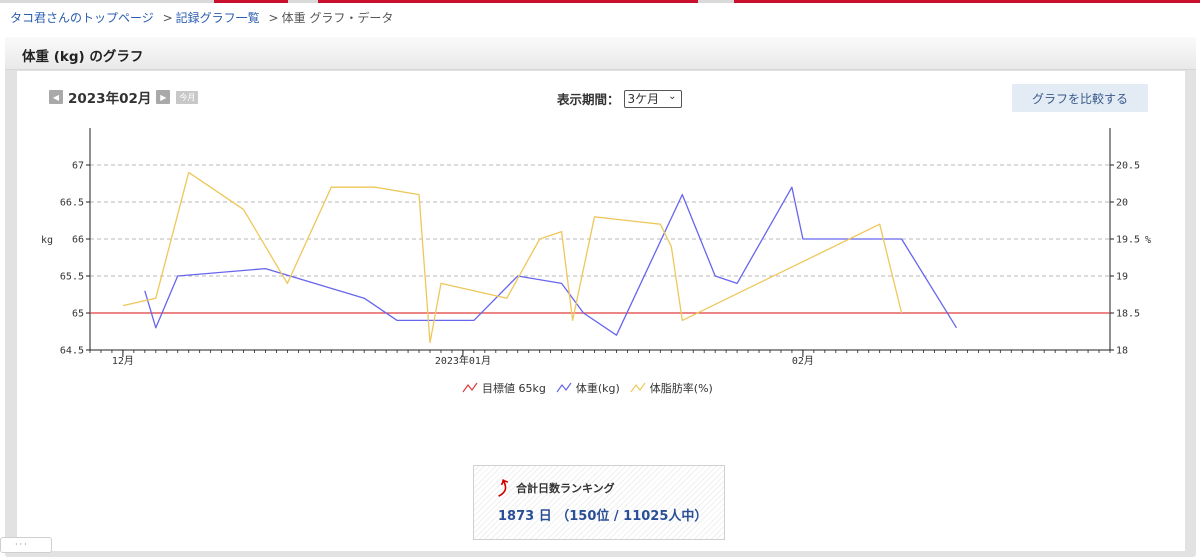 Image resolution: width=1200 pixels, height=557 pixels. I want to click on legend-label-weight: 体重(kg), so click(597, 388).